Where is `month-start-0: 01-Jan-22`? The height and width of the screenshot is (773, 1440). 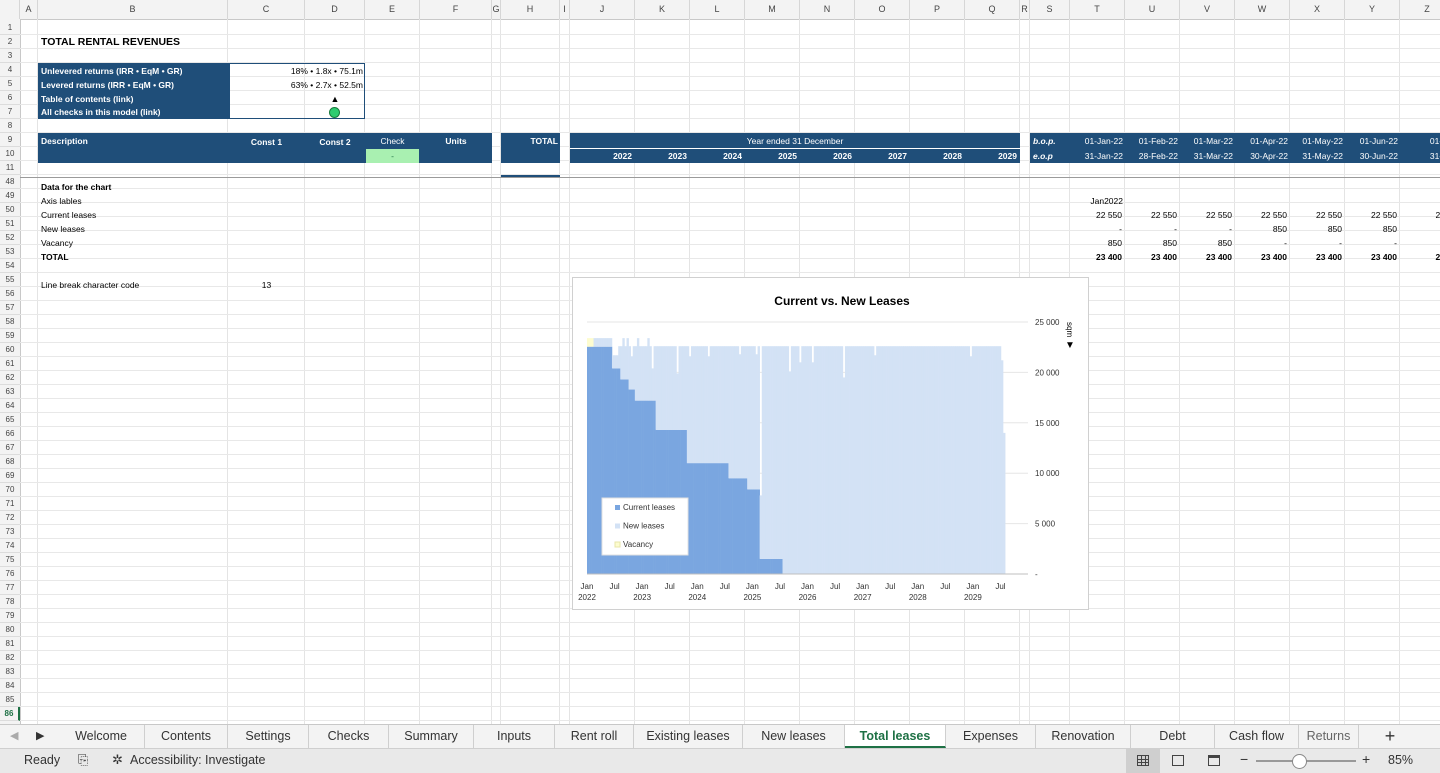
month-start-0: 01-Jan-22 is located at coordinates (1096, 141).